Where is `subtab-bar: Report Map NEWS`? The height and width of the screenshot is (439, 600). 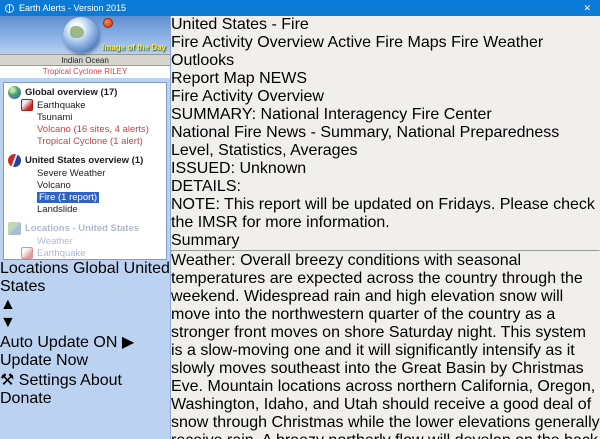 subtab-bar: Report Map NEWS is located at coordinates (385, 79).